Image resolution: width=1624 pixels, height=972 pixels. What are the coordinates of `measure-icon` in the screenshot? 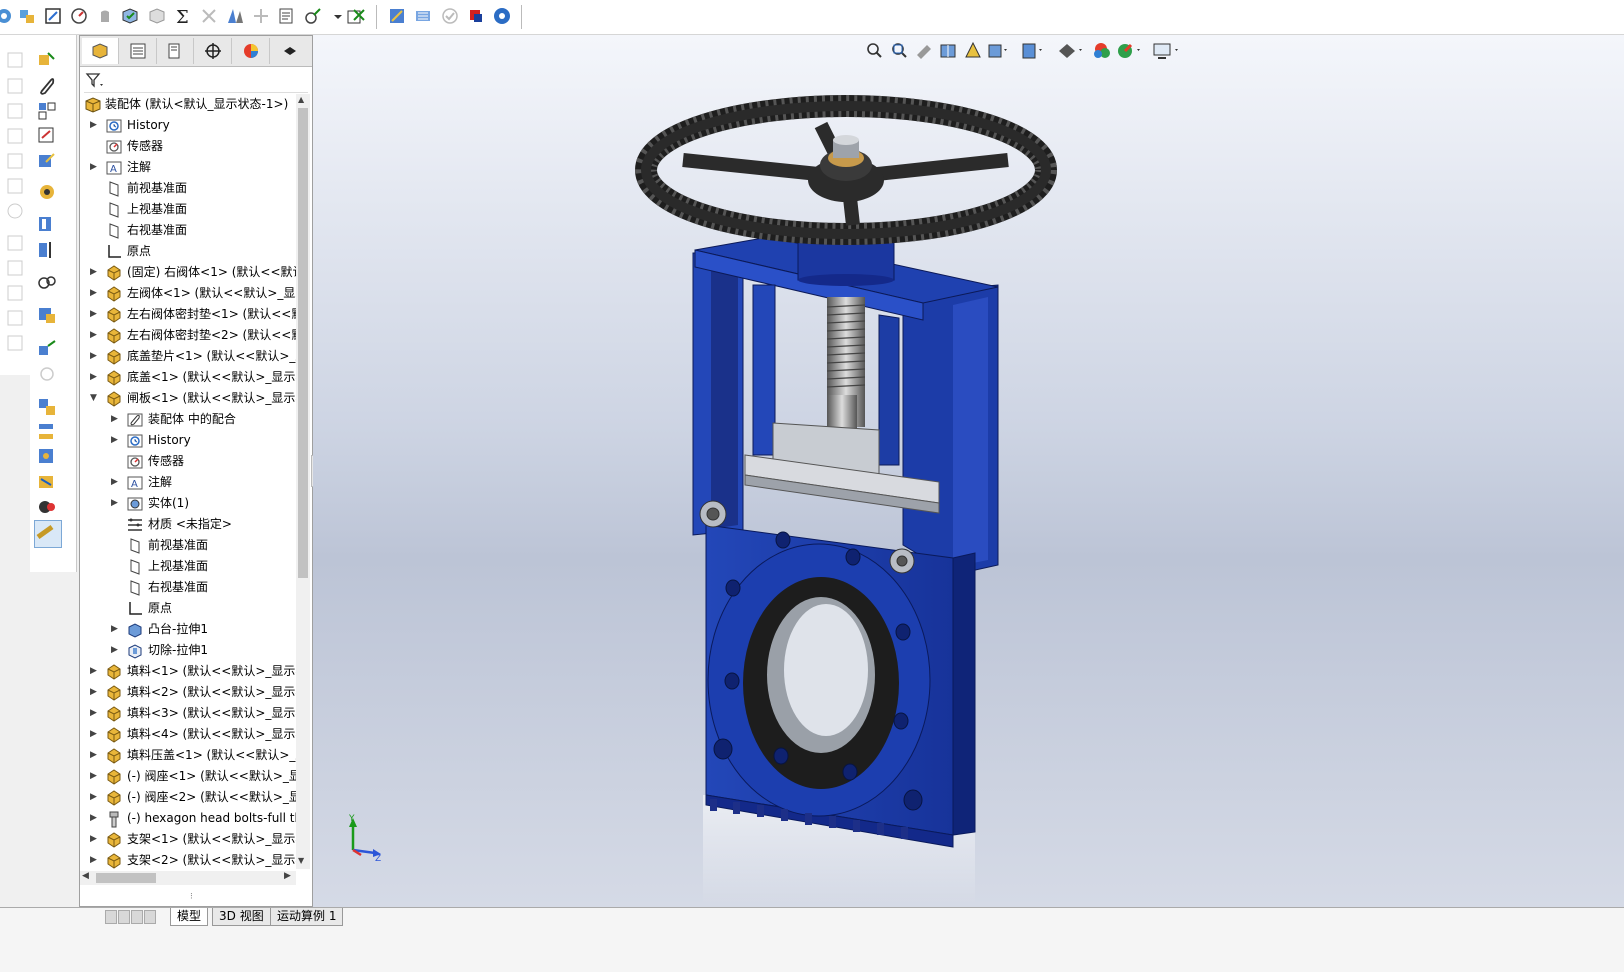 It's located at (47, 482).